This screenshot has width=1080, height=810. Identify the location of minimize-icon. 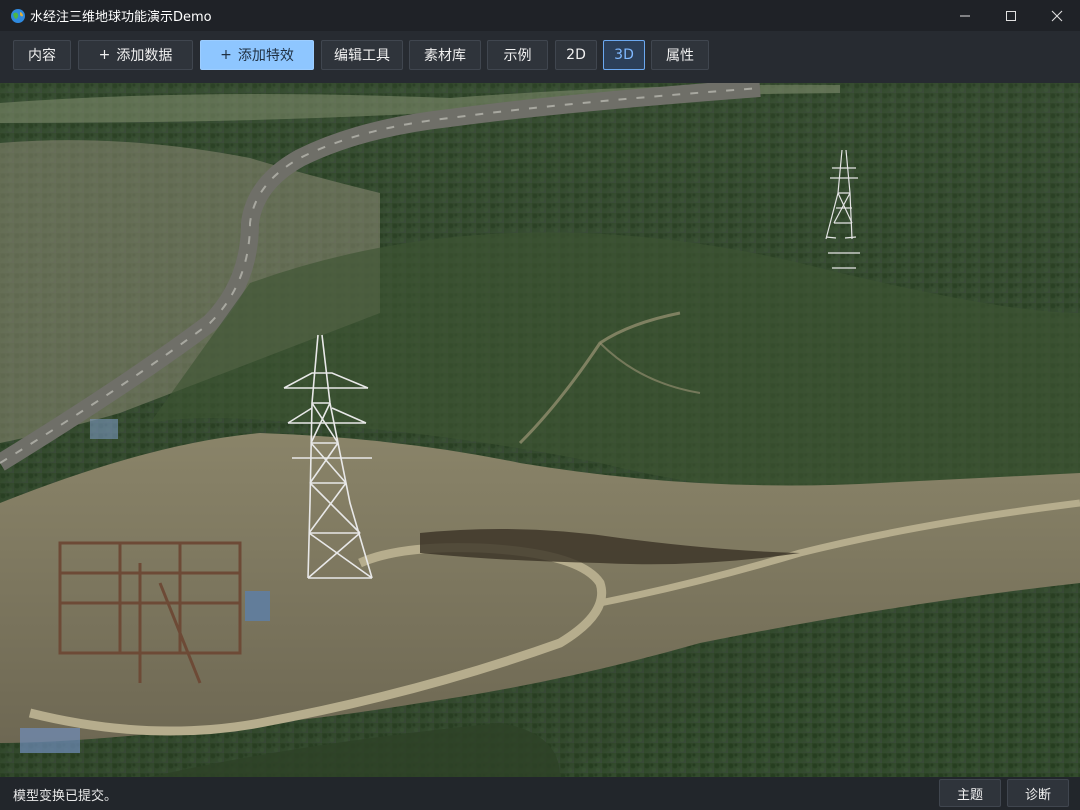
(965, 15).